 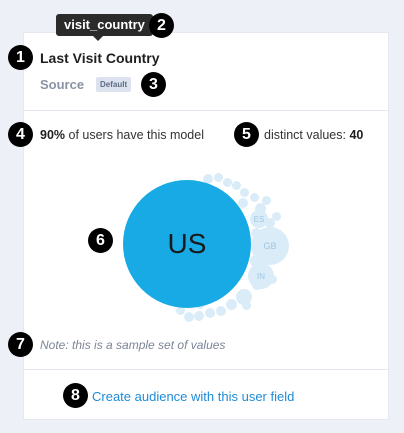 I want to click on distinct-stat: distinct values: 40, so click(x=313, y=135).